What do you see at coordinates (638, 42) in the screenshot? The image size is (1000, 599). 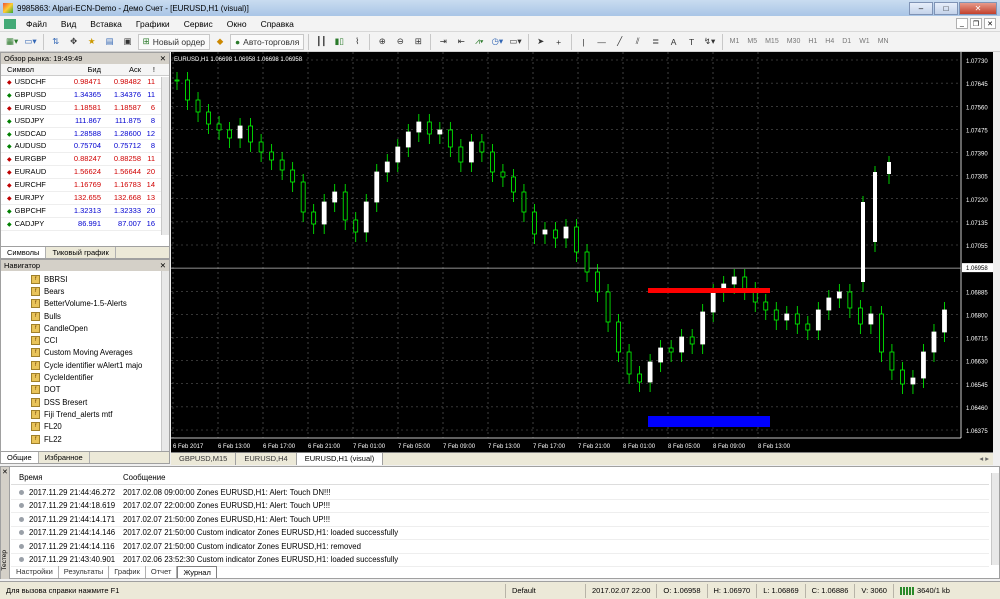 I see `channel-icon: ⫽` at bounding box center [638, 42].